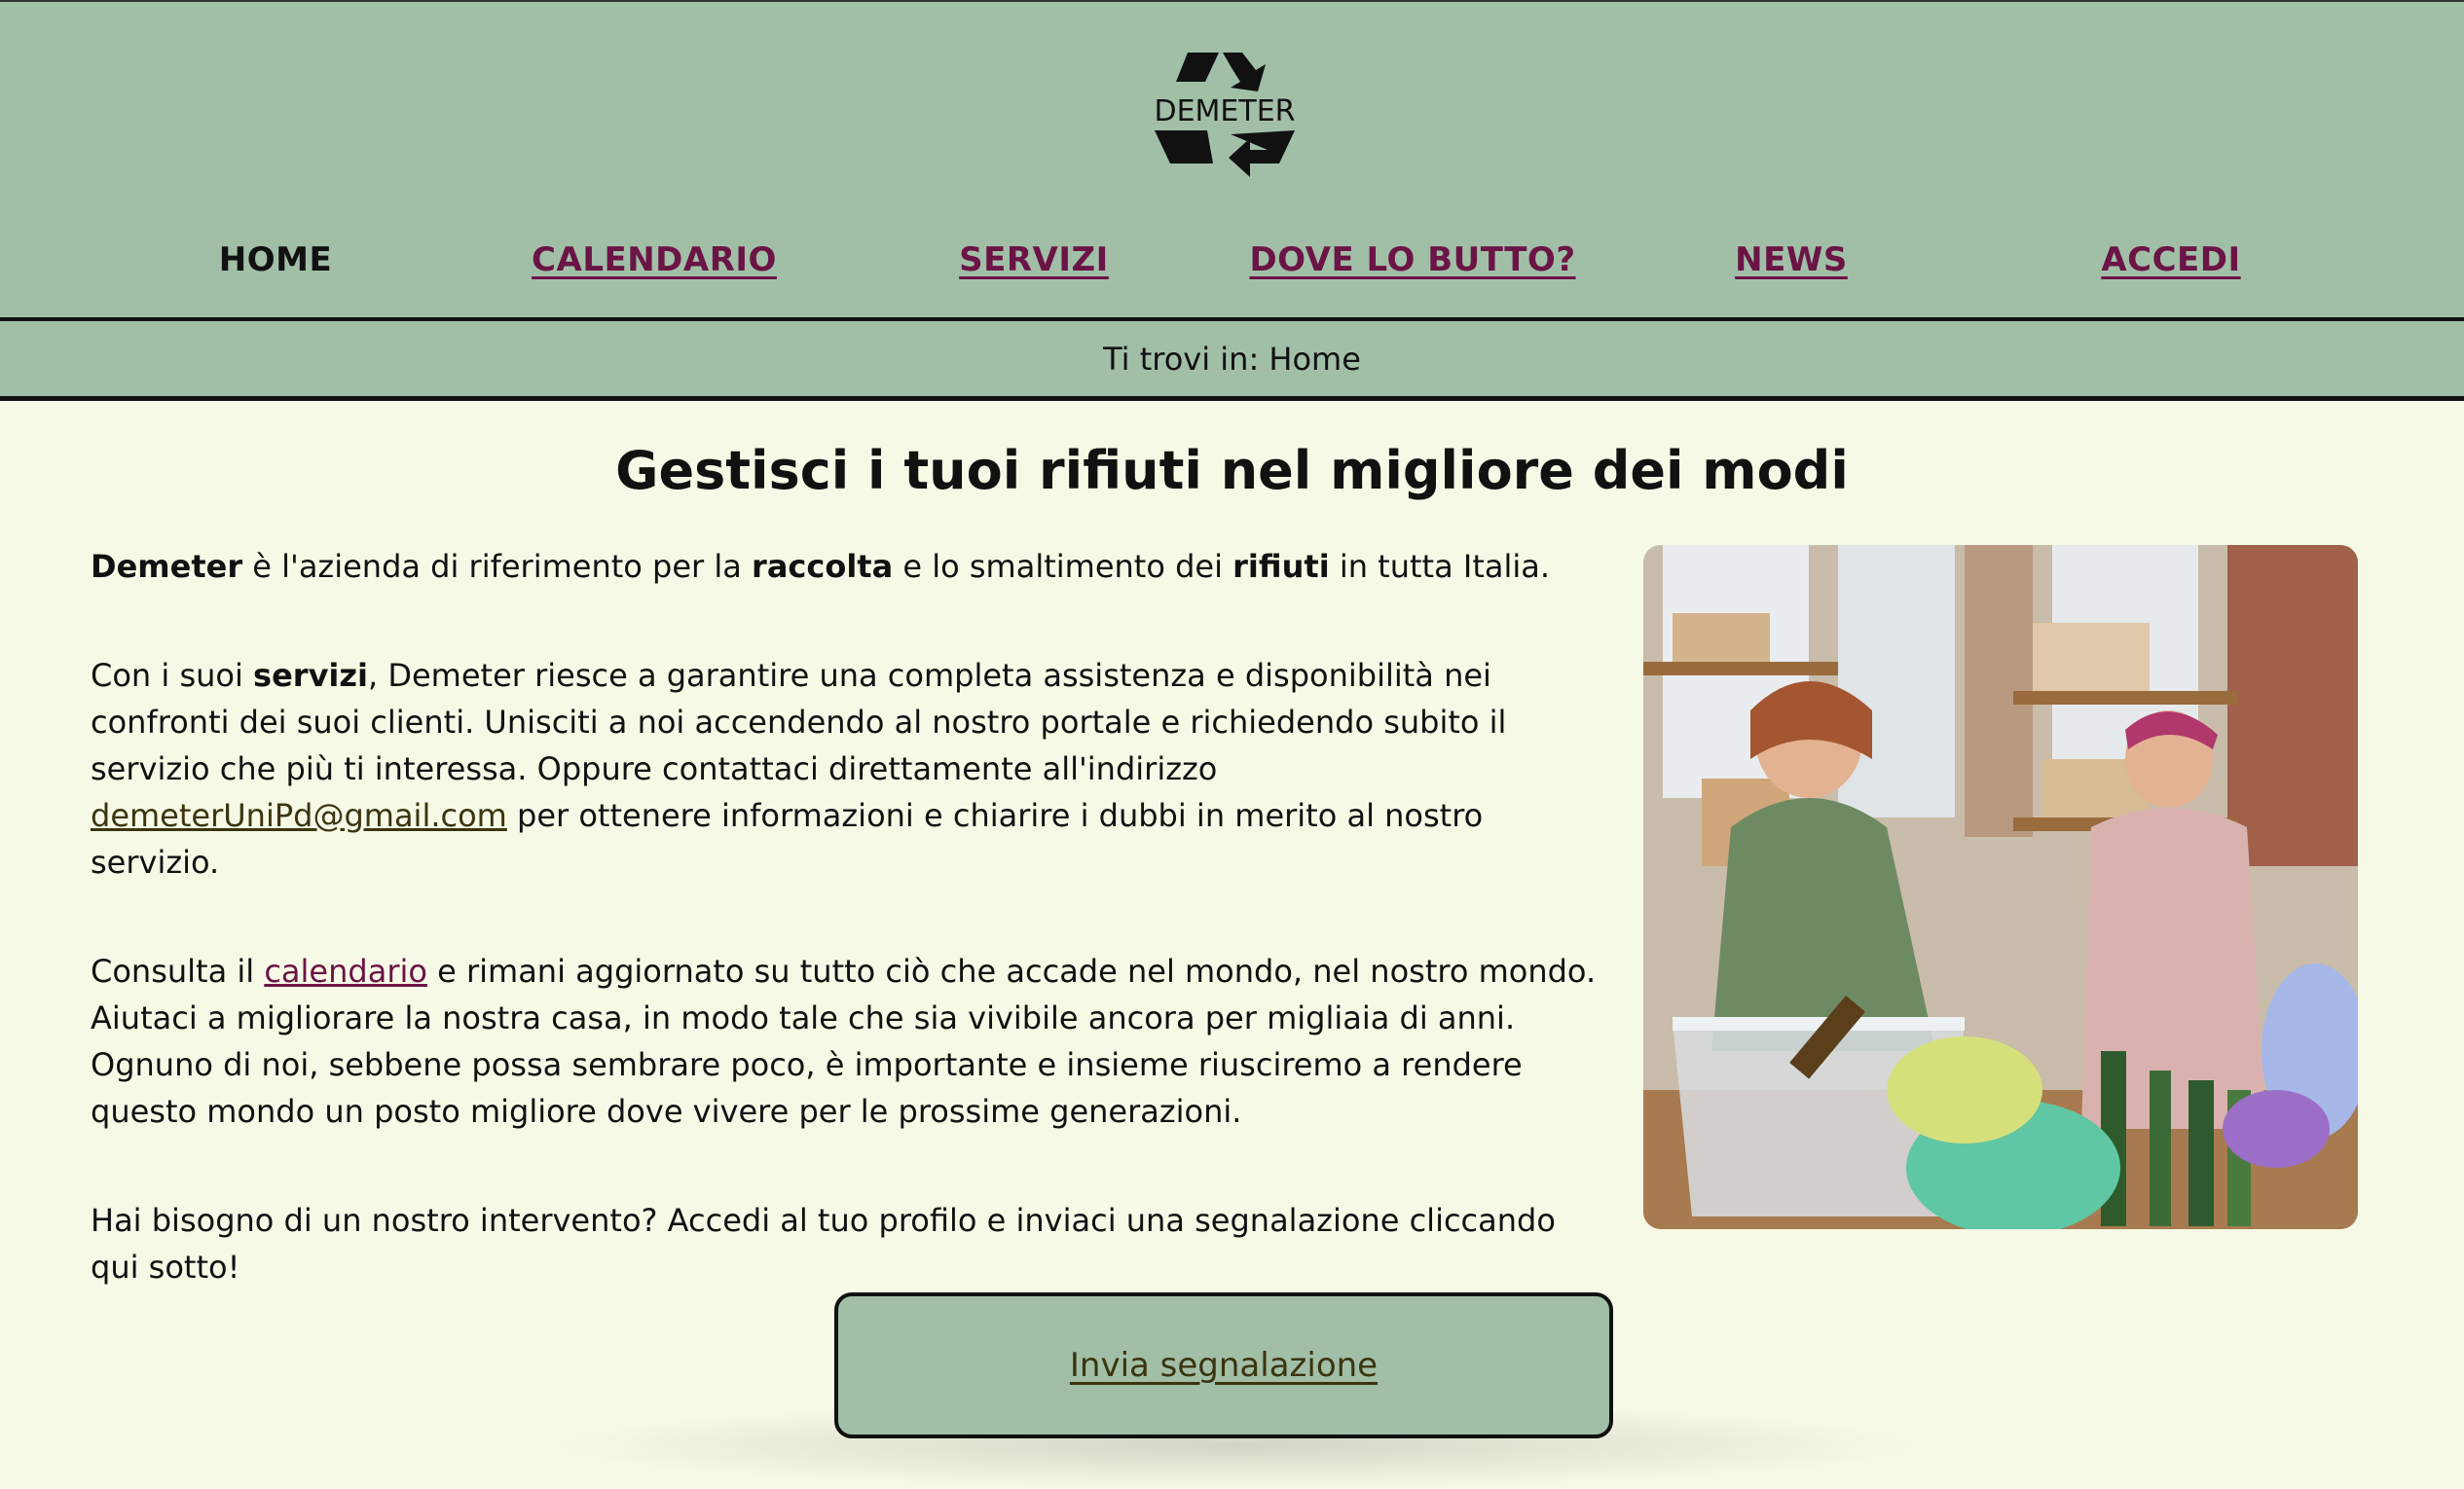 The image size is (2464, 1489). What do you see at coordinates (167, 566) in the screenshot?
I see `bold-demeter: Demeter` at bounding box center [167, 566].